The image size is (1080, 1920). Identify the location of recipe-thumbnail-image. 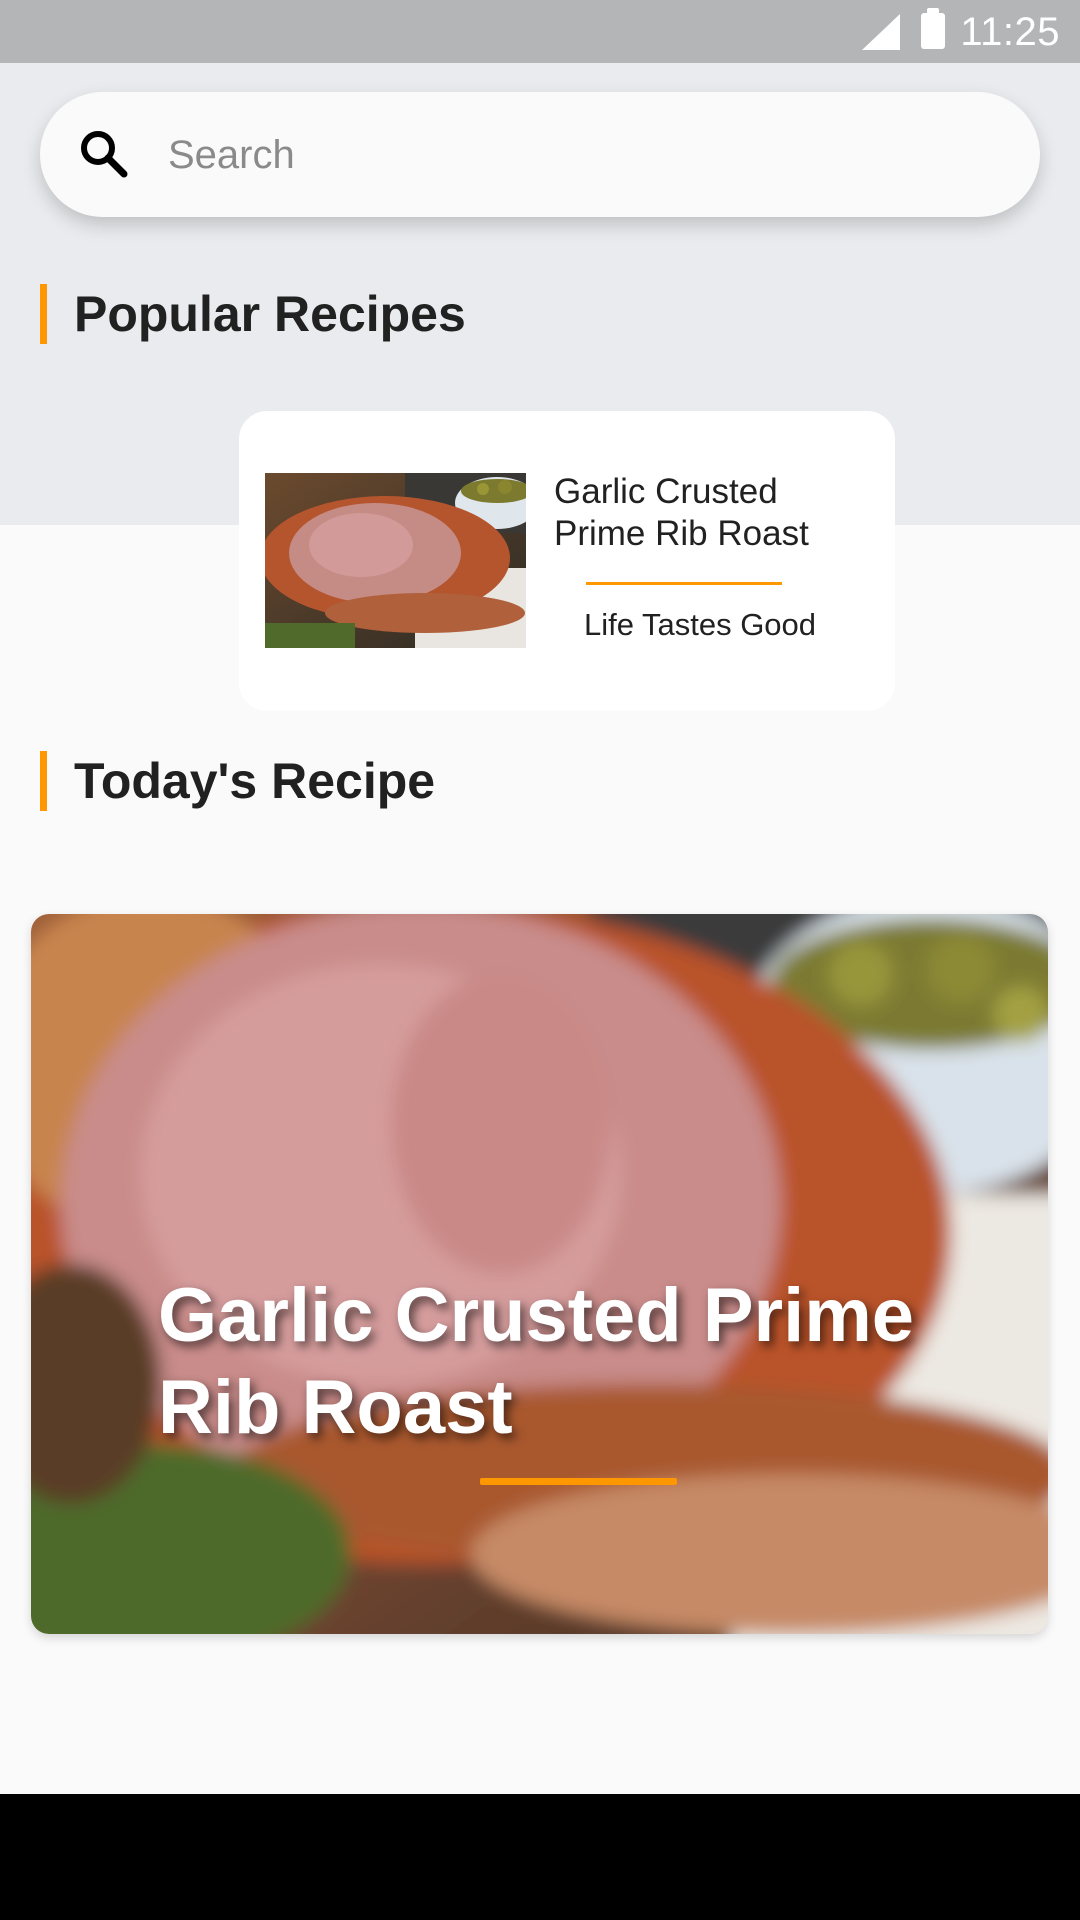
(395, 560).